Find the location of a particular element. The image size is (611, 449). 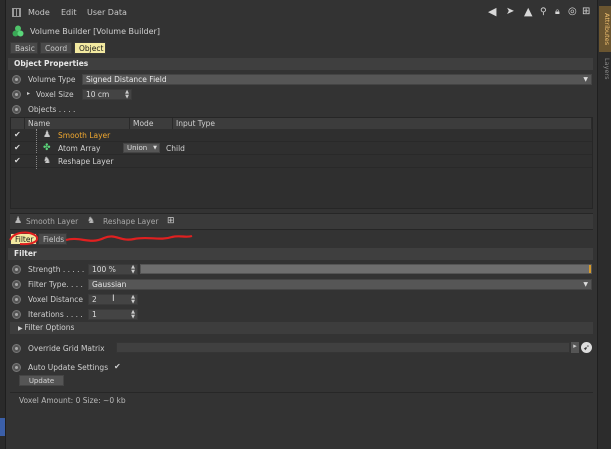

side-tab-attributes: Attributes is located at coordinates (605, 29).